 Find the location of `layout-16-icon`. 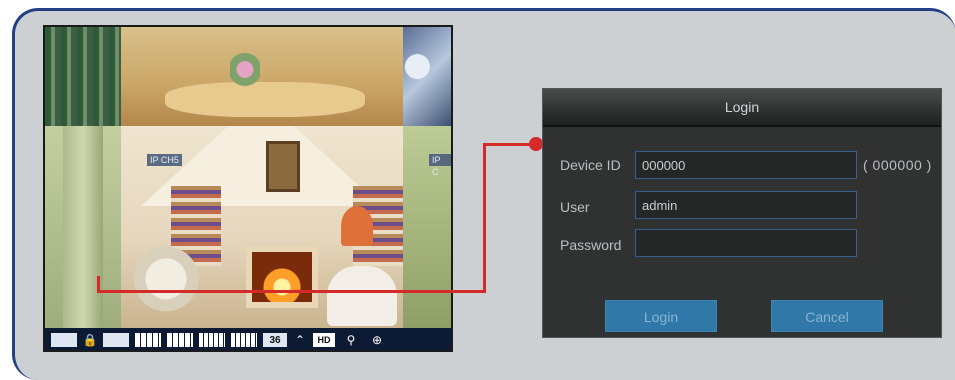

layout-16-icon is located at coordinates (212, 340).